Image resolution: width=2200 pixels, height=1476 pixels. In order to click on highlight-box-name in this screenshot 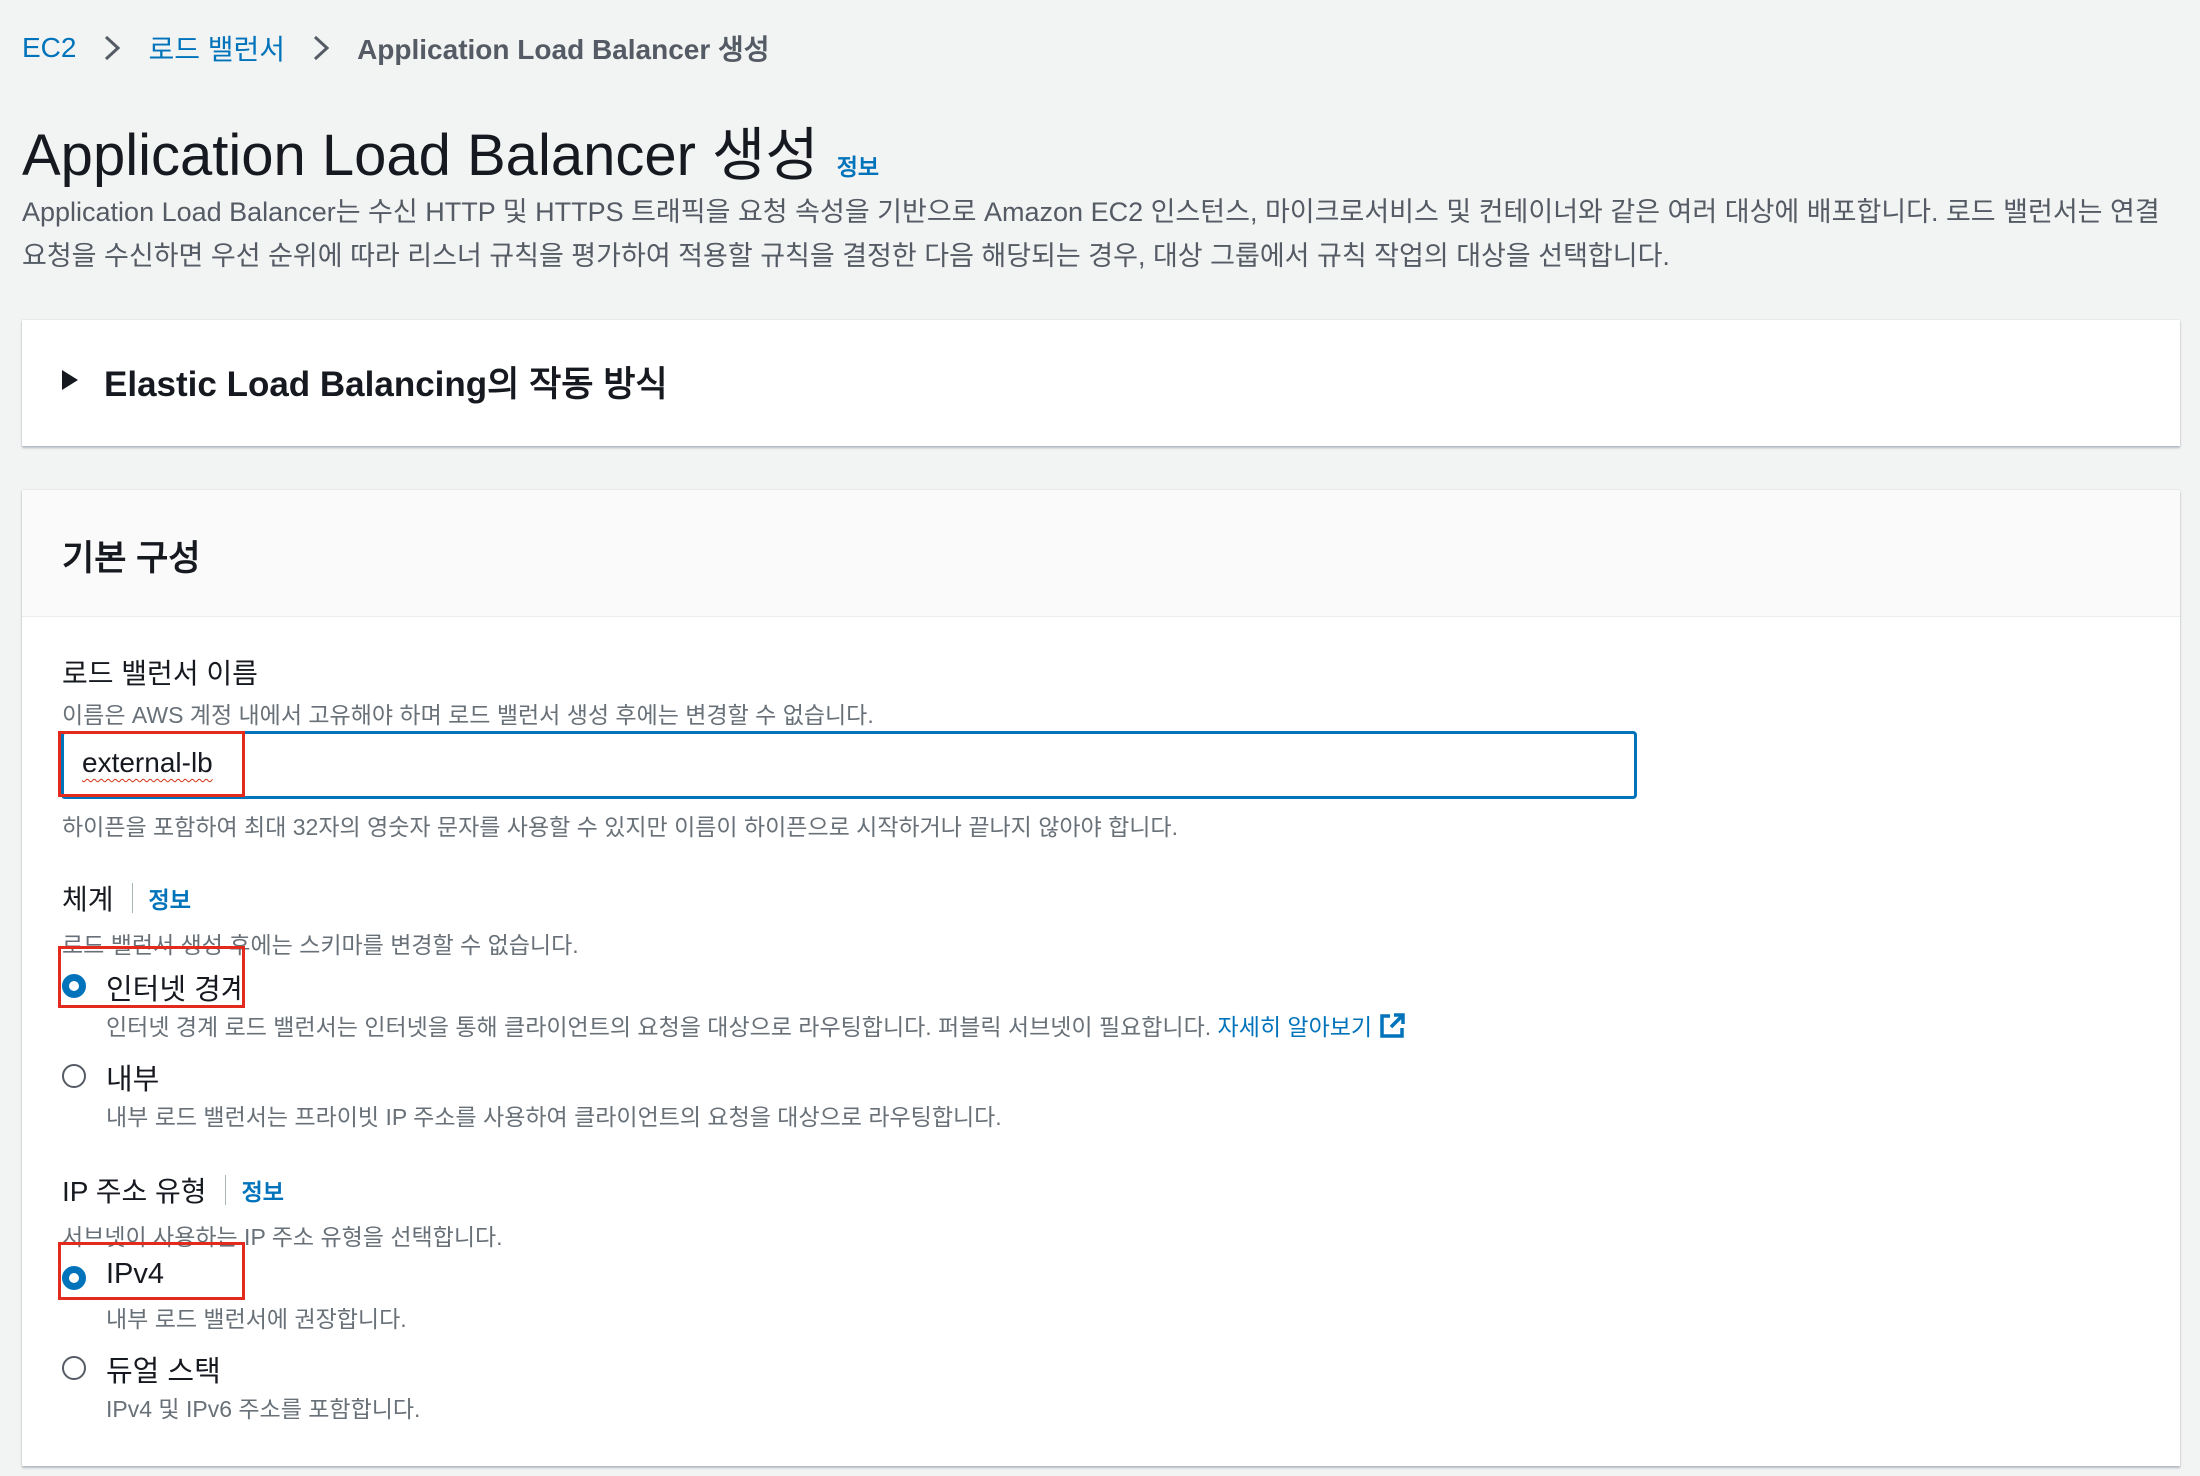, I will do `click(151, 764)`.